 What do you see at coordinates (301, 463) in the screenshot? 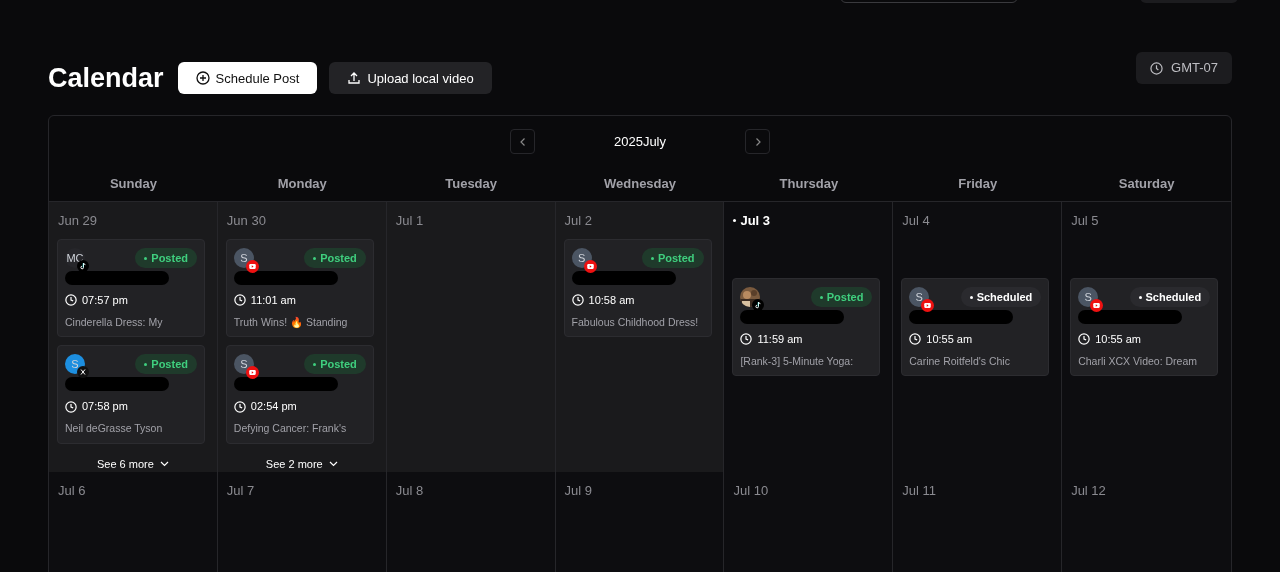
I see `see-more-button: See 2 more` at bounding box center [301, 463].